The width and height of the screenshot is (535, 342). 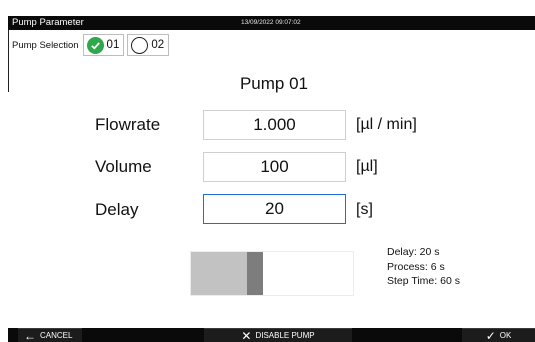 I want to click on title-bar: Pump Parameter 13/09/2022 09:07:02, so click(x=271, y=23).